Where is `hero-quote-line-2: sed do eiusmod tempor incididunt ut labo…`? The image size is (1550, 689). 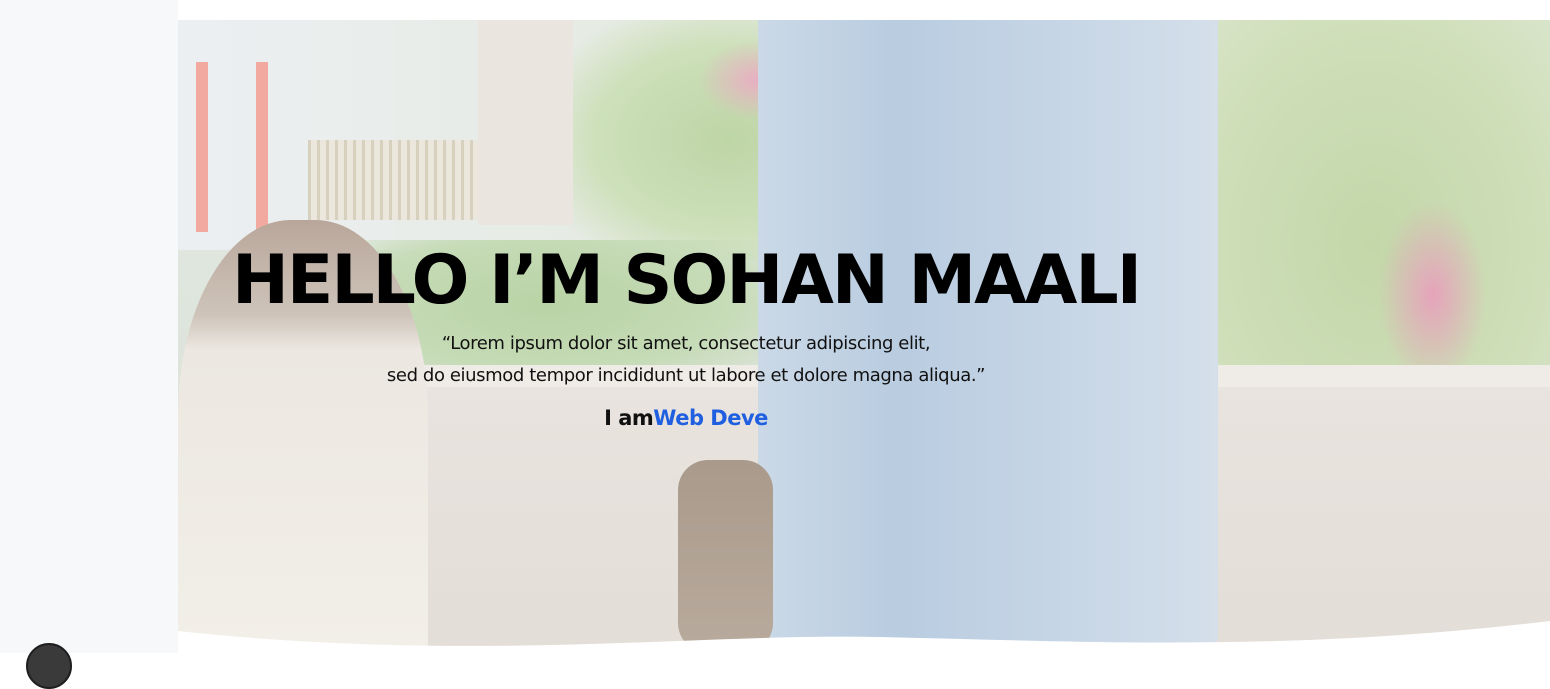 hero-quote-line-2: sed do eiusmod tempor incididunt ut labo… is located at coordinates (686, 375).